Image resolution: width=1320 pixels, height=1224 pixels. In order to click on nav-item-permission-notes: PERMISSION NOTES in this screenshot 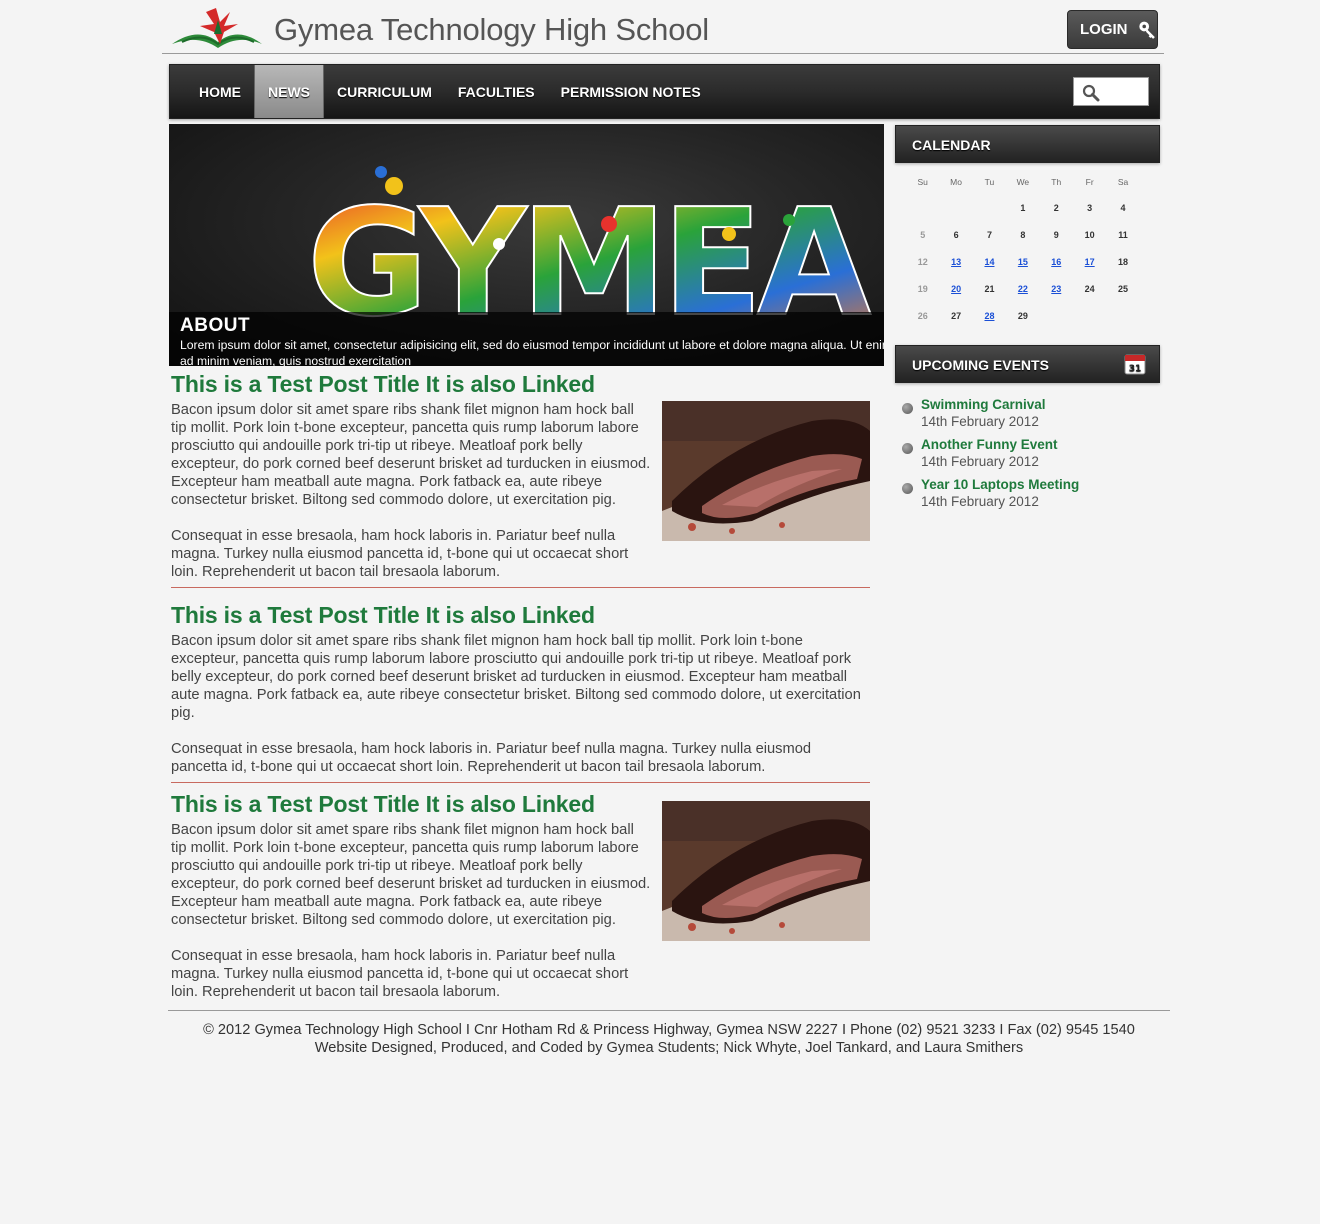, I will do `click(631, 91)`.